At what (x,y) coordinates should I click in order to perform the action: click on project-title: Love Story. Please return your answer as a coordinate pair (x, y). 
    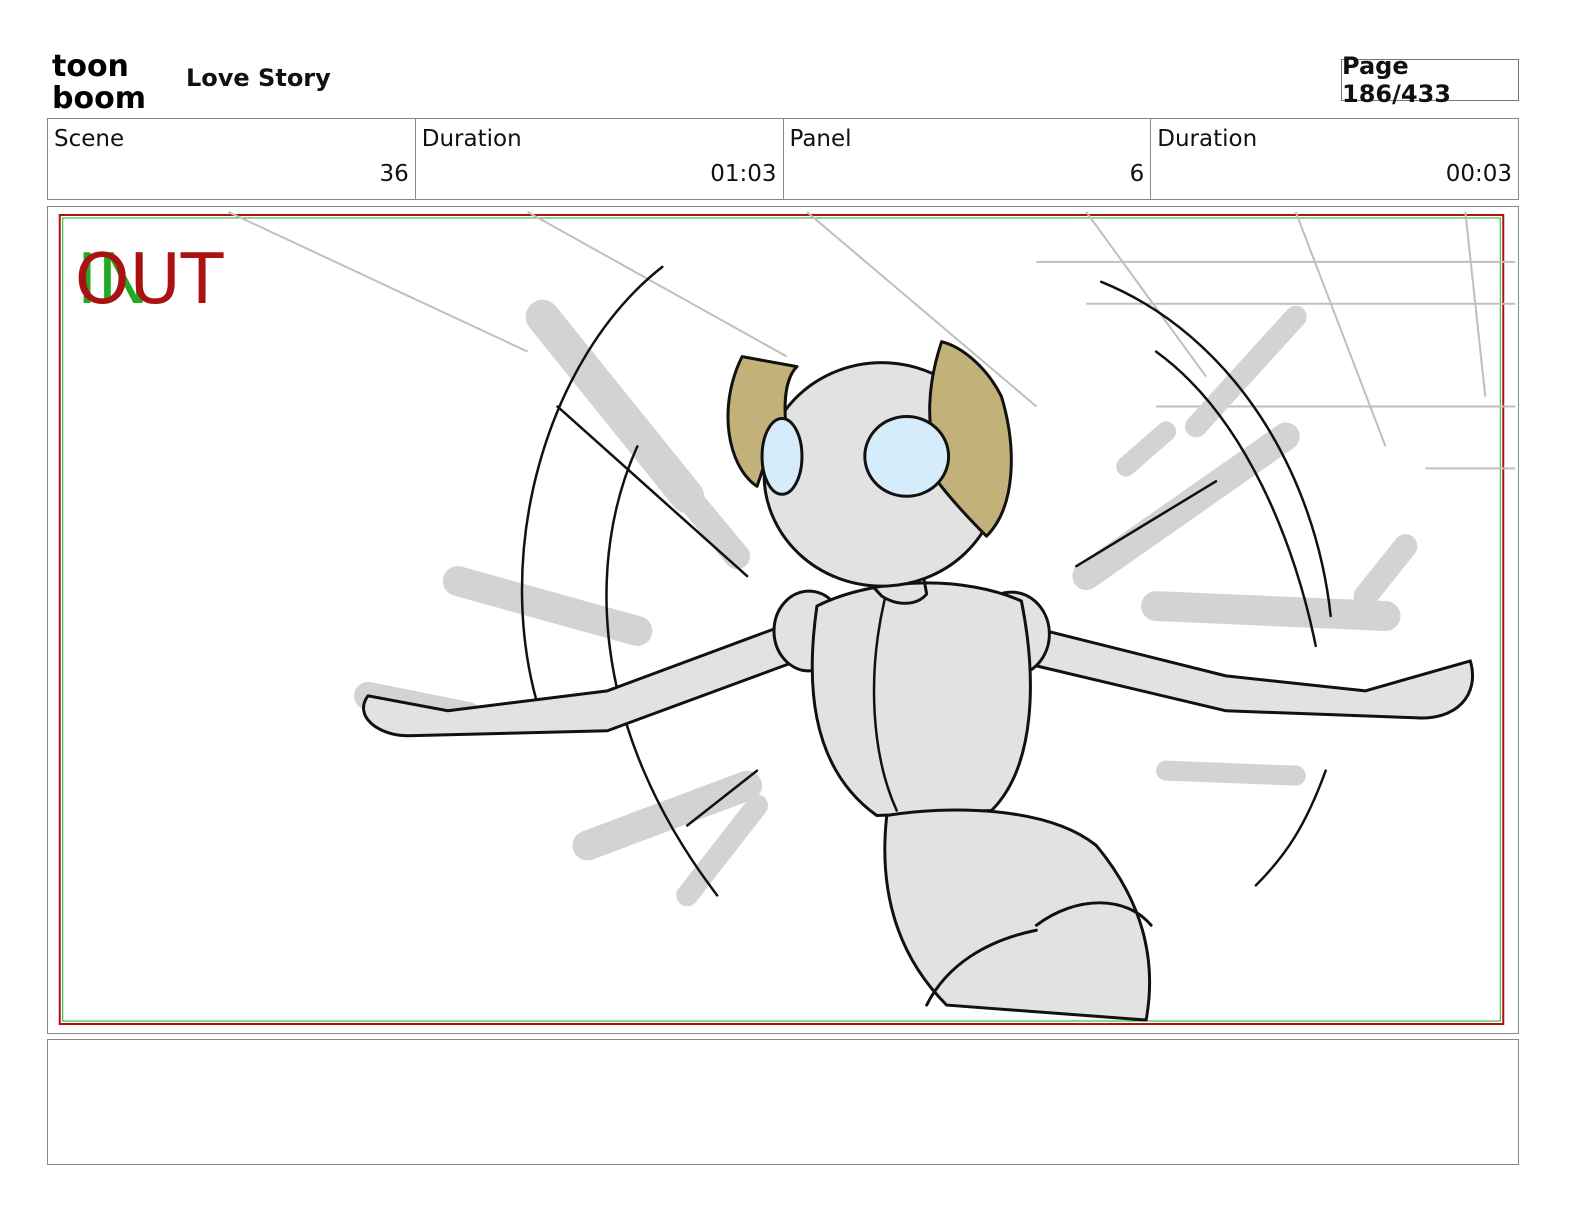
    Looking at the image, I should click on (258, 78).